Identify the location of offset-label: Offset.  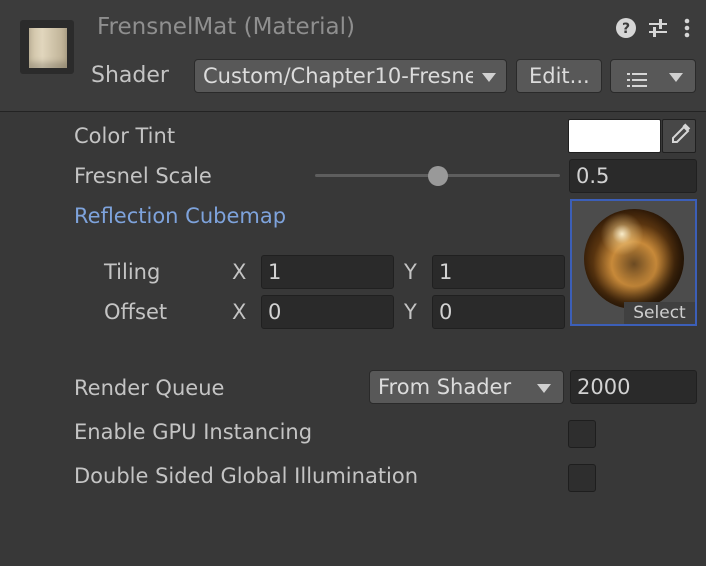
(136, 312).